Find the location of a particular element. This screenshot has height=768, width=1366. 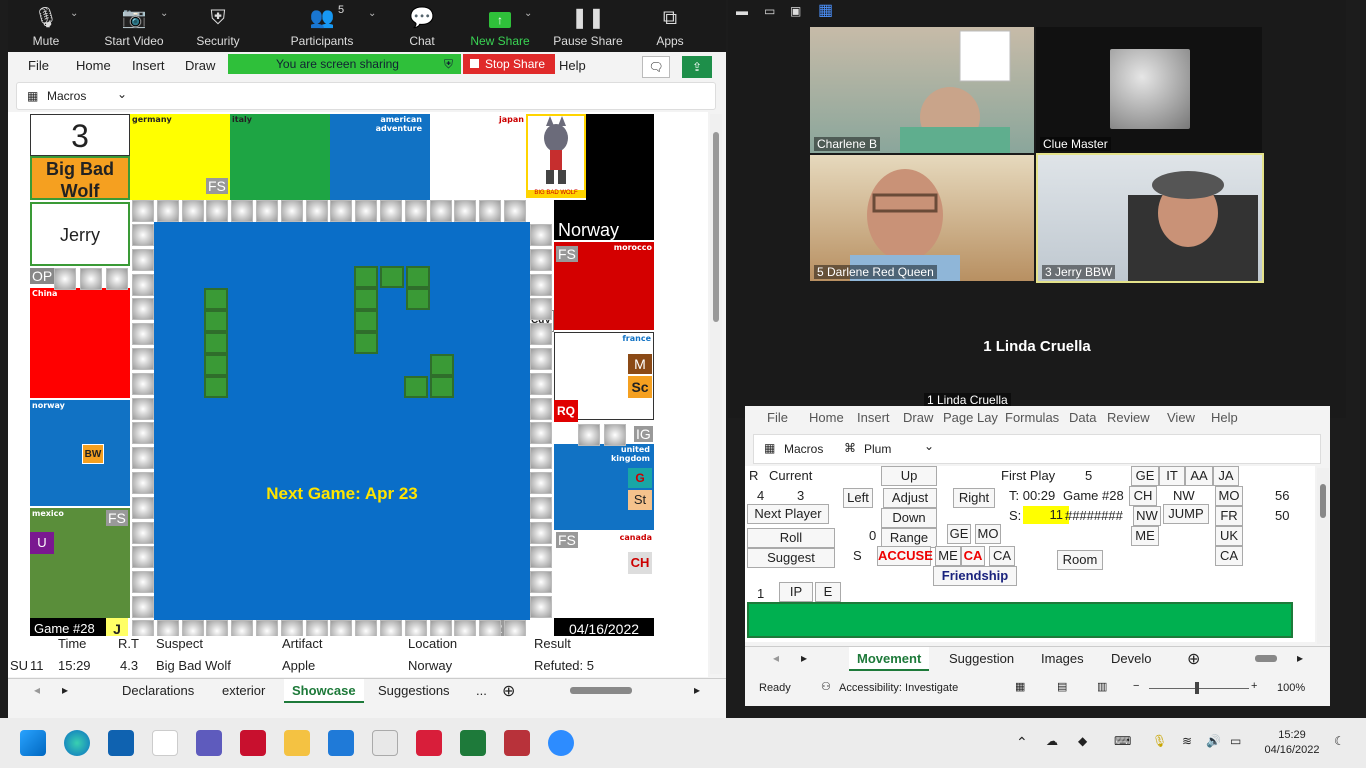

tab-suggestions: Suggestions is located at coordinates (414, 690).